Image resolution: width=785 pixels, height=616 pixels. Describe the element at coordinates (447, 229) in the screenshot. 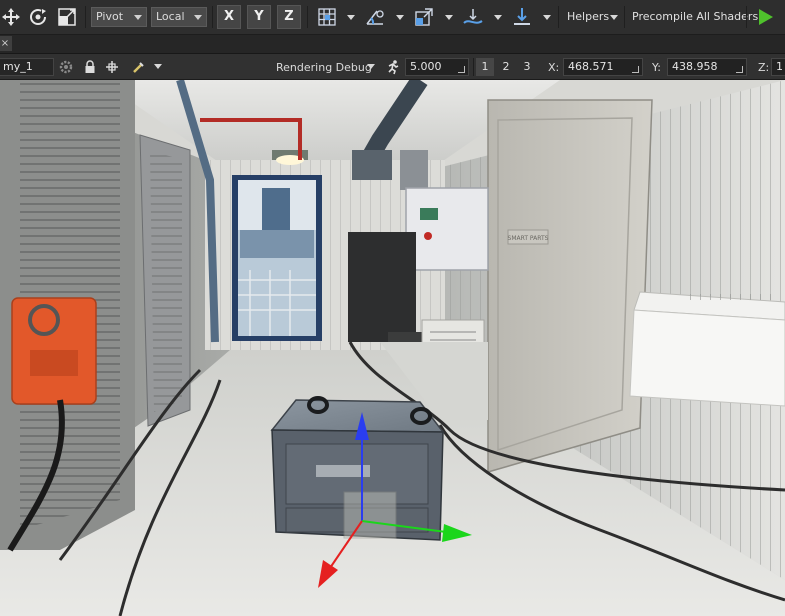

I see `control-panel` at that location.